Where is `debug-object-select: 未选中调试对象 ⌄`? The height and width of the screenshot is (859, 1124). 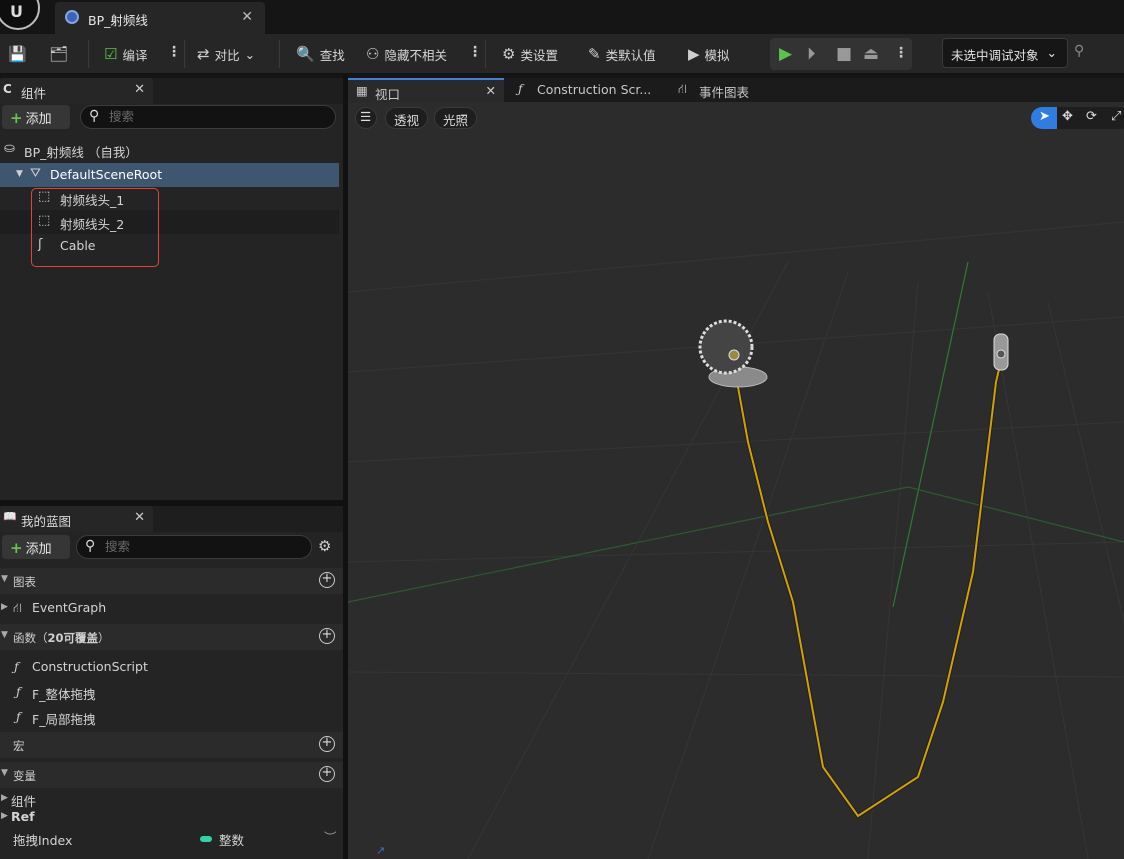 debug-object-select: 未选中调试对象 ⌄ is located at coordinates (1005, 53).